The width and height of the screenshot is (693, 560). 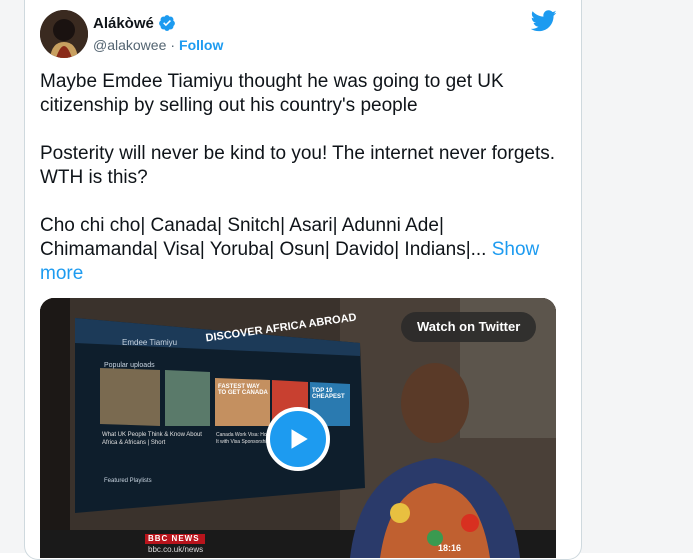 I want to click on play-icon, so click(x=299, y=439).